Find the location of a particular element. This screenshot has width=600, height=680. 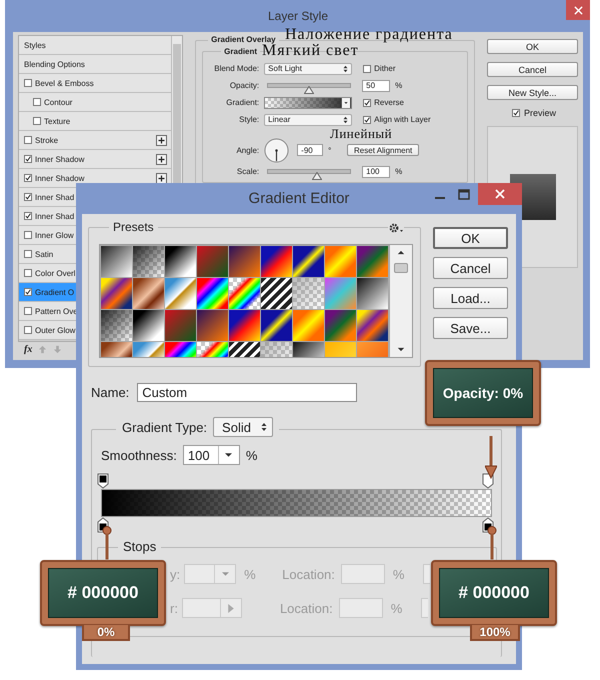

dropdown: Soft Light is located at coordinates (308, 68).